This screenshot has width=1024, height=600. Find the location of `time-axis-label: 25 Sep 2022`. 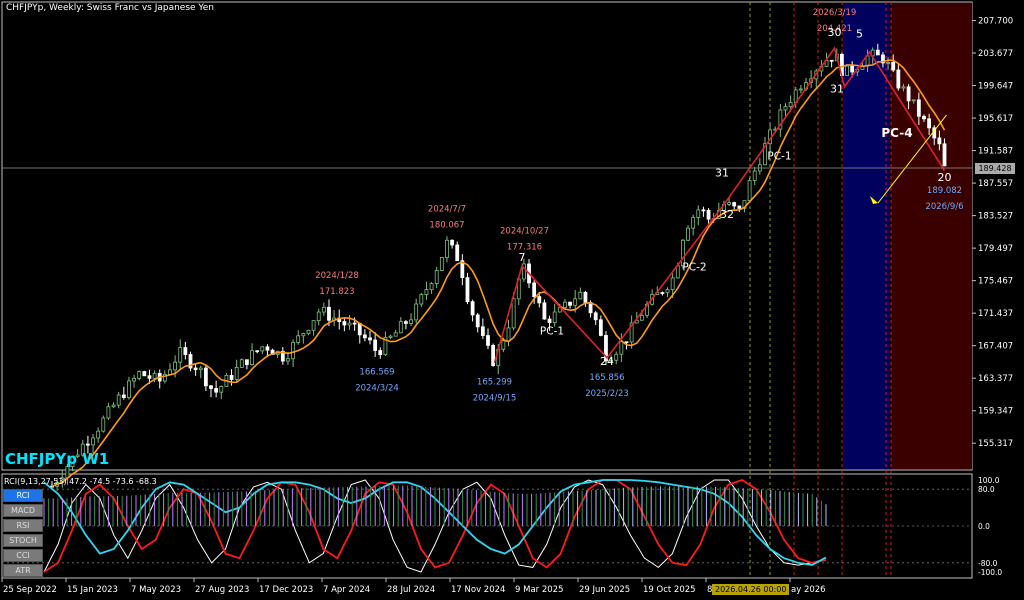

time-axis-label: 25 Sep 2022 is located at coordinates (30, 590).